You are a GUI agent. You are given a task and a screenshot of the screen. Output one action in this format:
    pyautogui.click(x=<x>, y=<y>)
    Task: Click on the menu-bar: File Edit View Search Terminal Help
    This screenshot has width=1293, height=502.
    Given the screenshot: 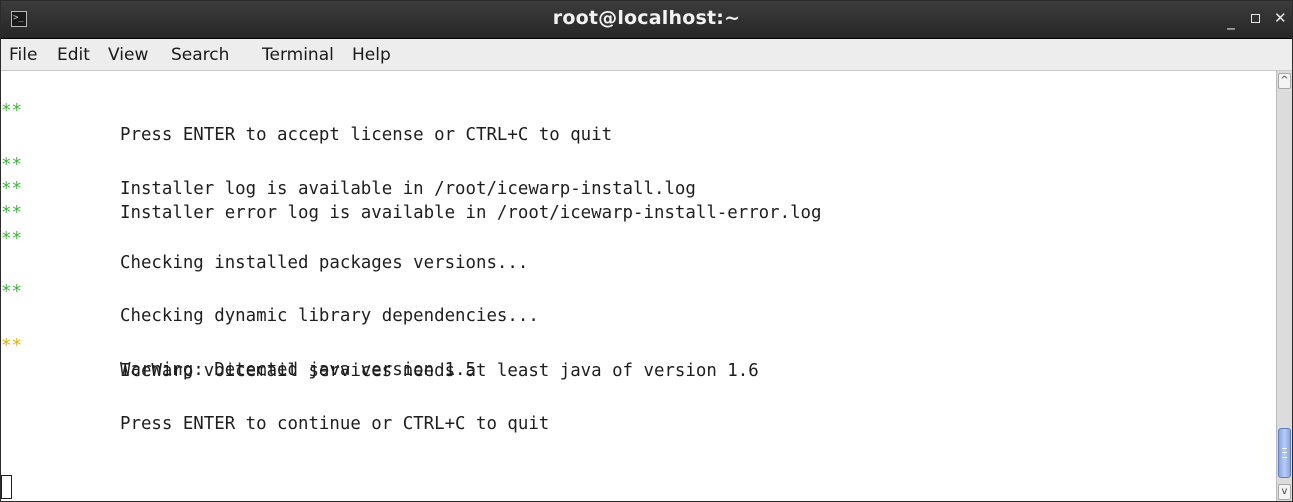 What is the action you would take?
    pyautogui.click(x=646, y=55)
    